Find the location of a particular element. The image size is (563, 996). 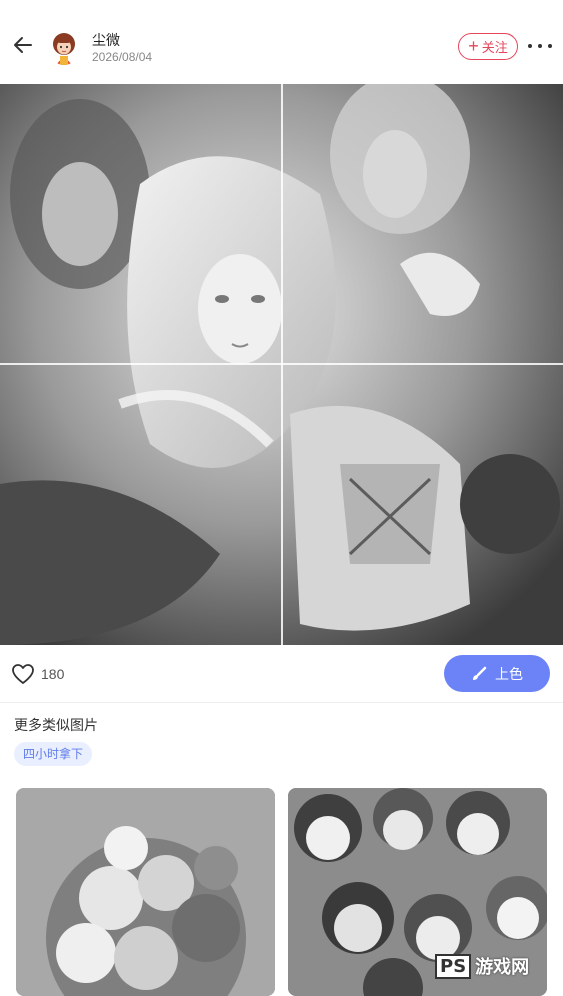

like-count: 180 is located at coordinates (53, 674).